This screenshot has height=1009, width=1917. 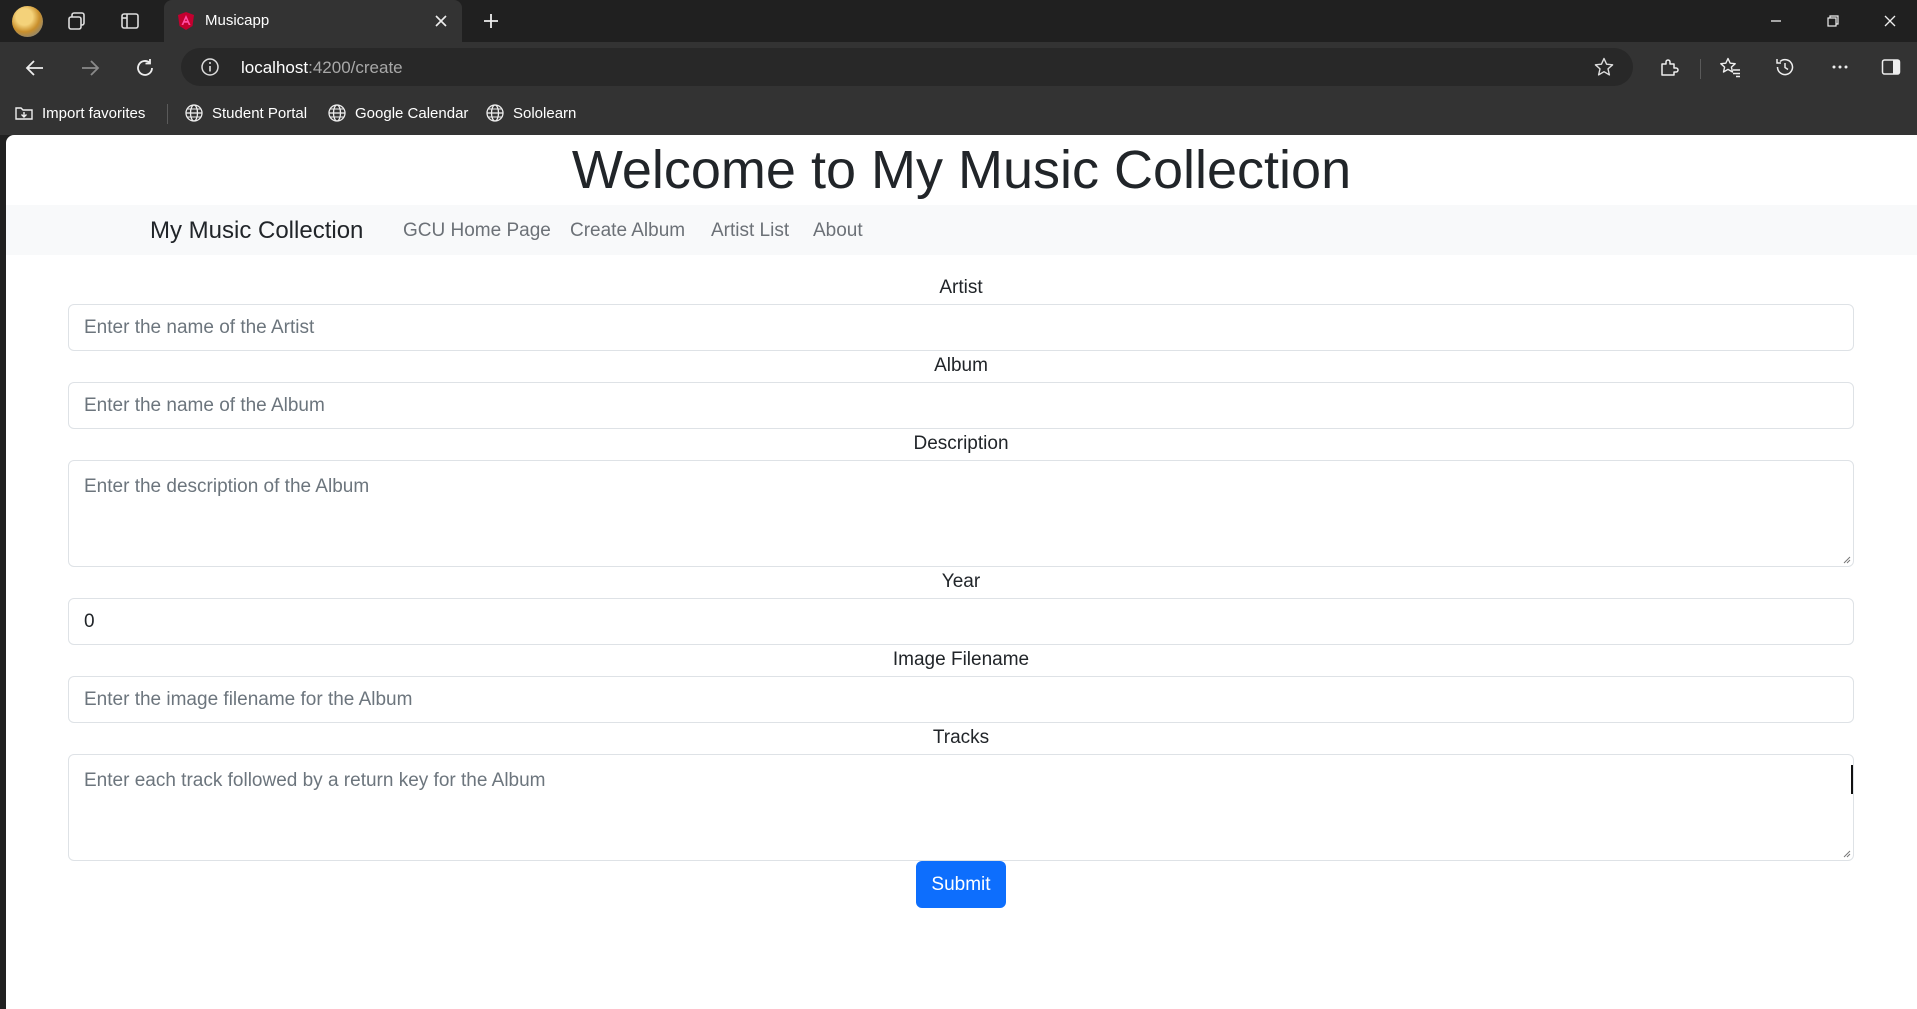 I want to click on sidebar-toggle-icon, so click(x=1891, y=67).